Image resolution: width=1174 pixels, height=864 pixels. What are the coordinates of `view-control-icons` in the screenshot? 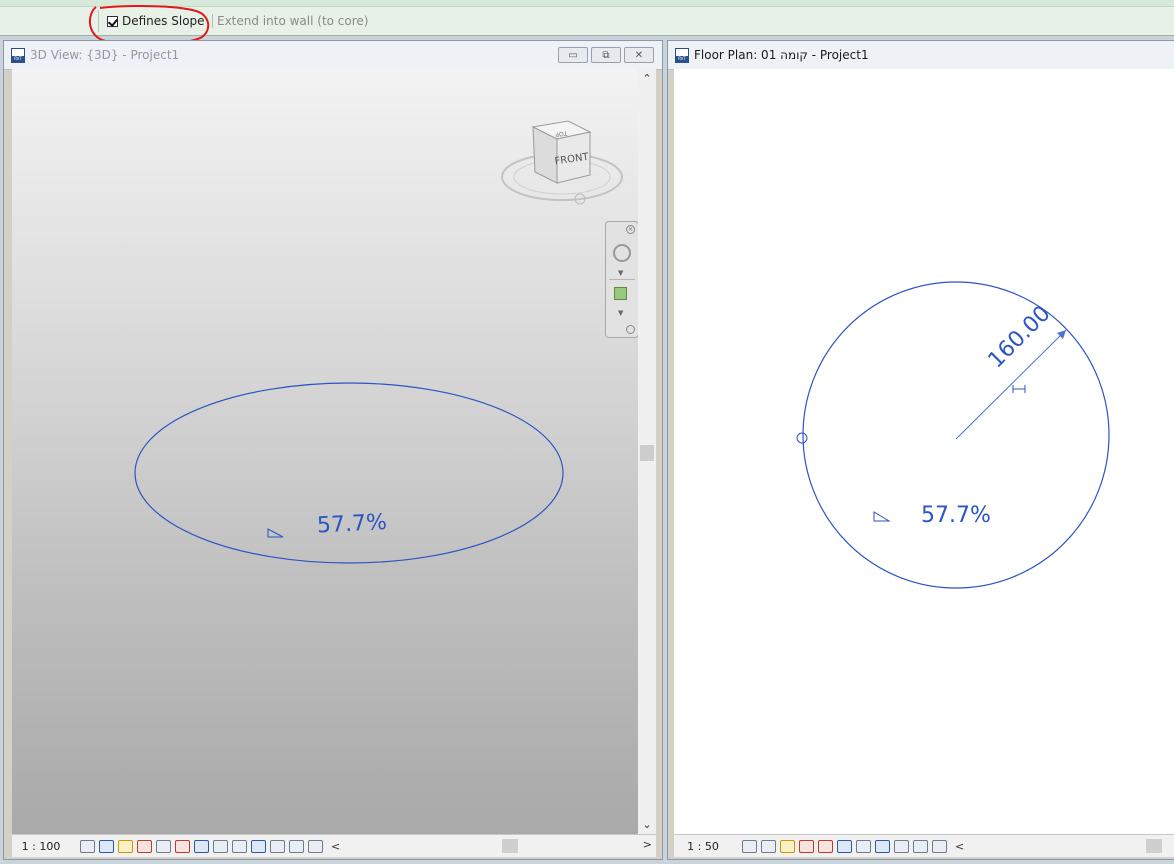 It's located at (201, 846).